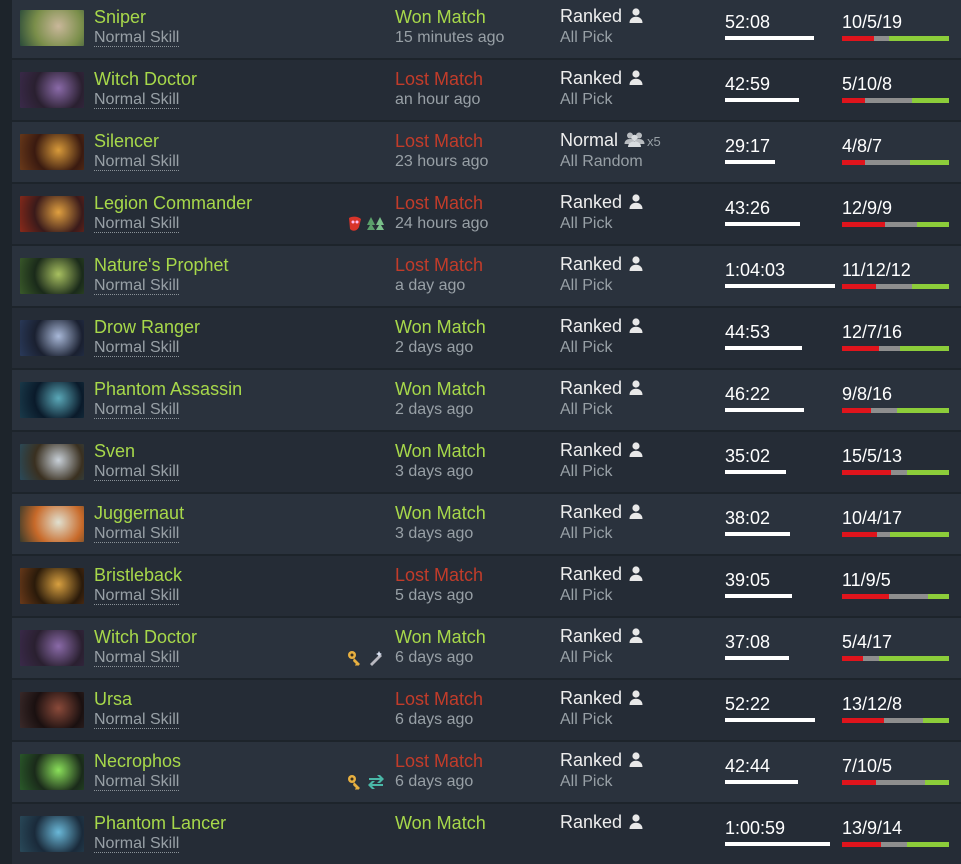 Image resolution: width=961 pixels, height=864 pixels. What do you see at coordinates (355, 224) in the screenshot?
I see `mask-icon` at bounding box center [355, 224].